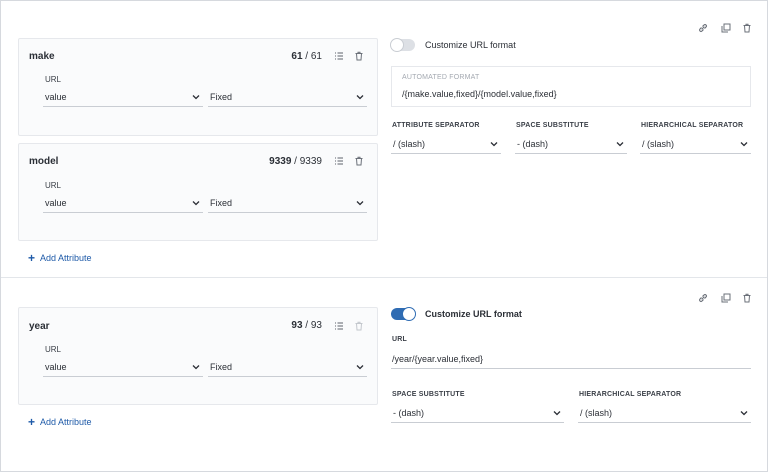 The width and height of the screenshot is (768, 472). What do you see at coordinates (295, 161) in the screenshot?
I see `attribute-count: 9339 / 9339` at bounding box center [295, 161].